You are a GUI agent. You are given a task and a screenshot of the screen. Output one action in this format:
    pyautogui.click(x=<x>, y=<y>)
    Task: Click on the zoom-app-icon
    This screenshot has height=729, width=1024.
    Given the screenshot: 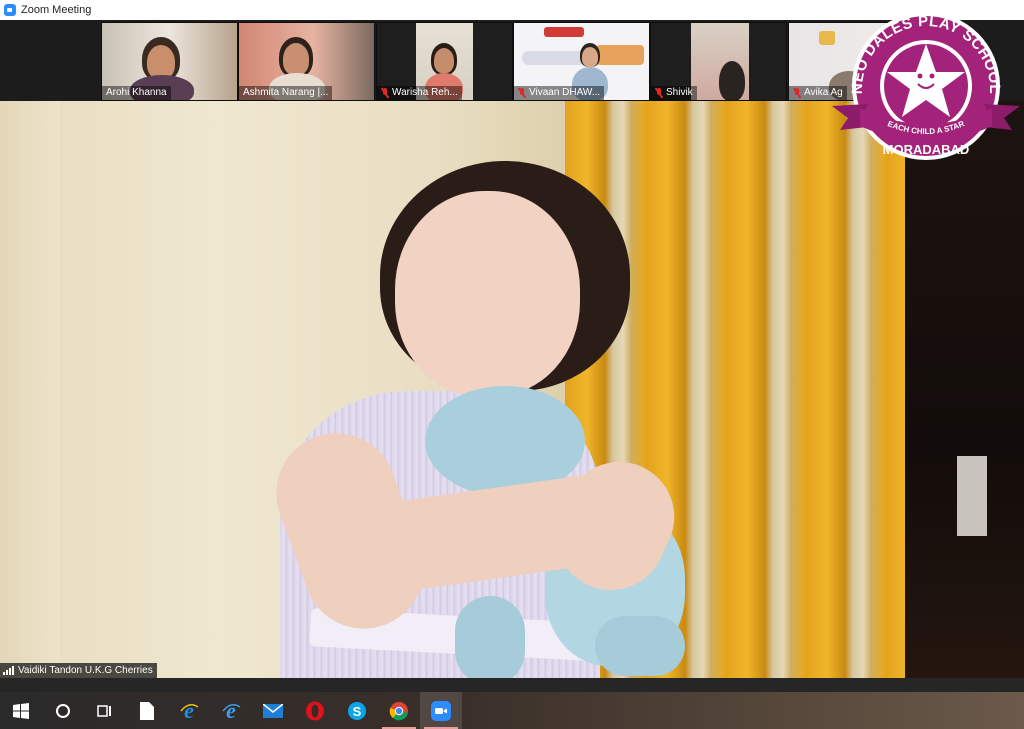 What is the action you would take?
    pyautogui.click(x=10, y=10)
    